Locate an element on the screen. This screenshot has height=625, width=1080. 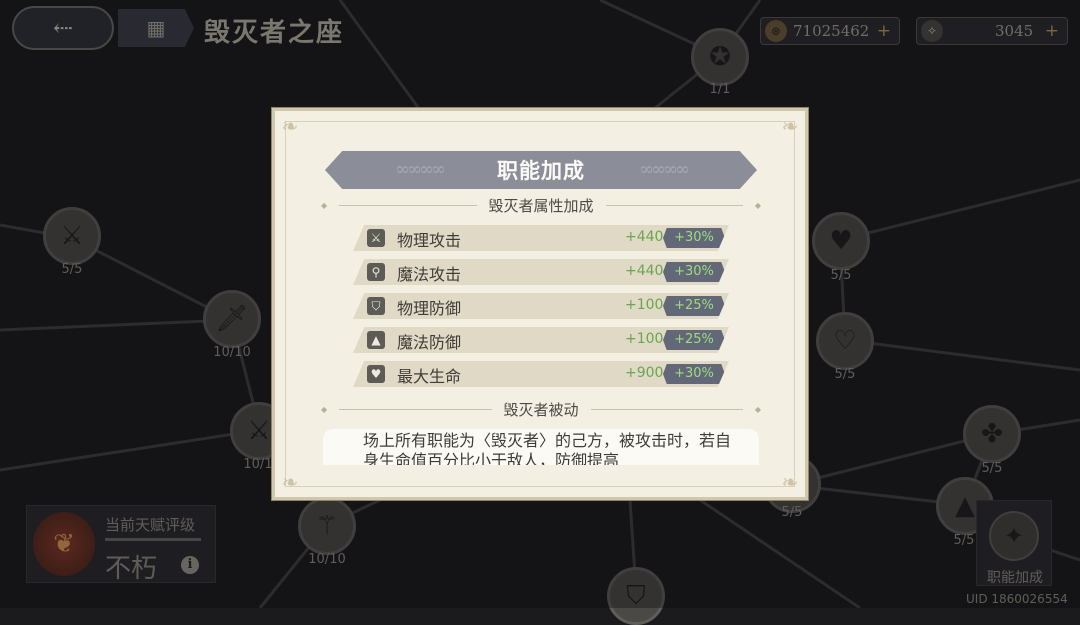
stat-name: 最大生命 is located at coordinates (429, 376).